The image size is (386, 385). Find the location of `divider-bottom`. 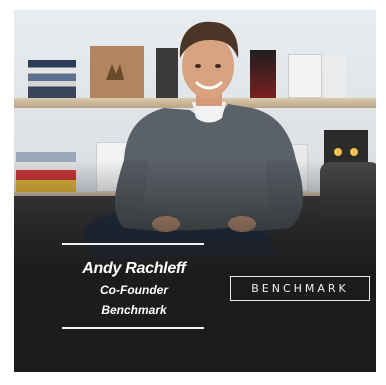

divider-bottom is located at coordinates (133, 328).